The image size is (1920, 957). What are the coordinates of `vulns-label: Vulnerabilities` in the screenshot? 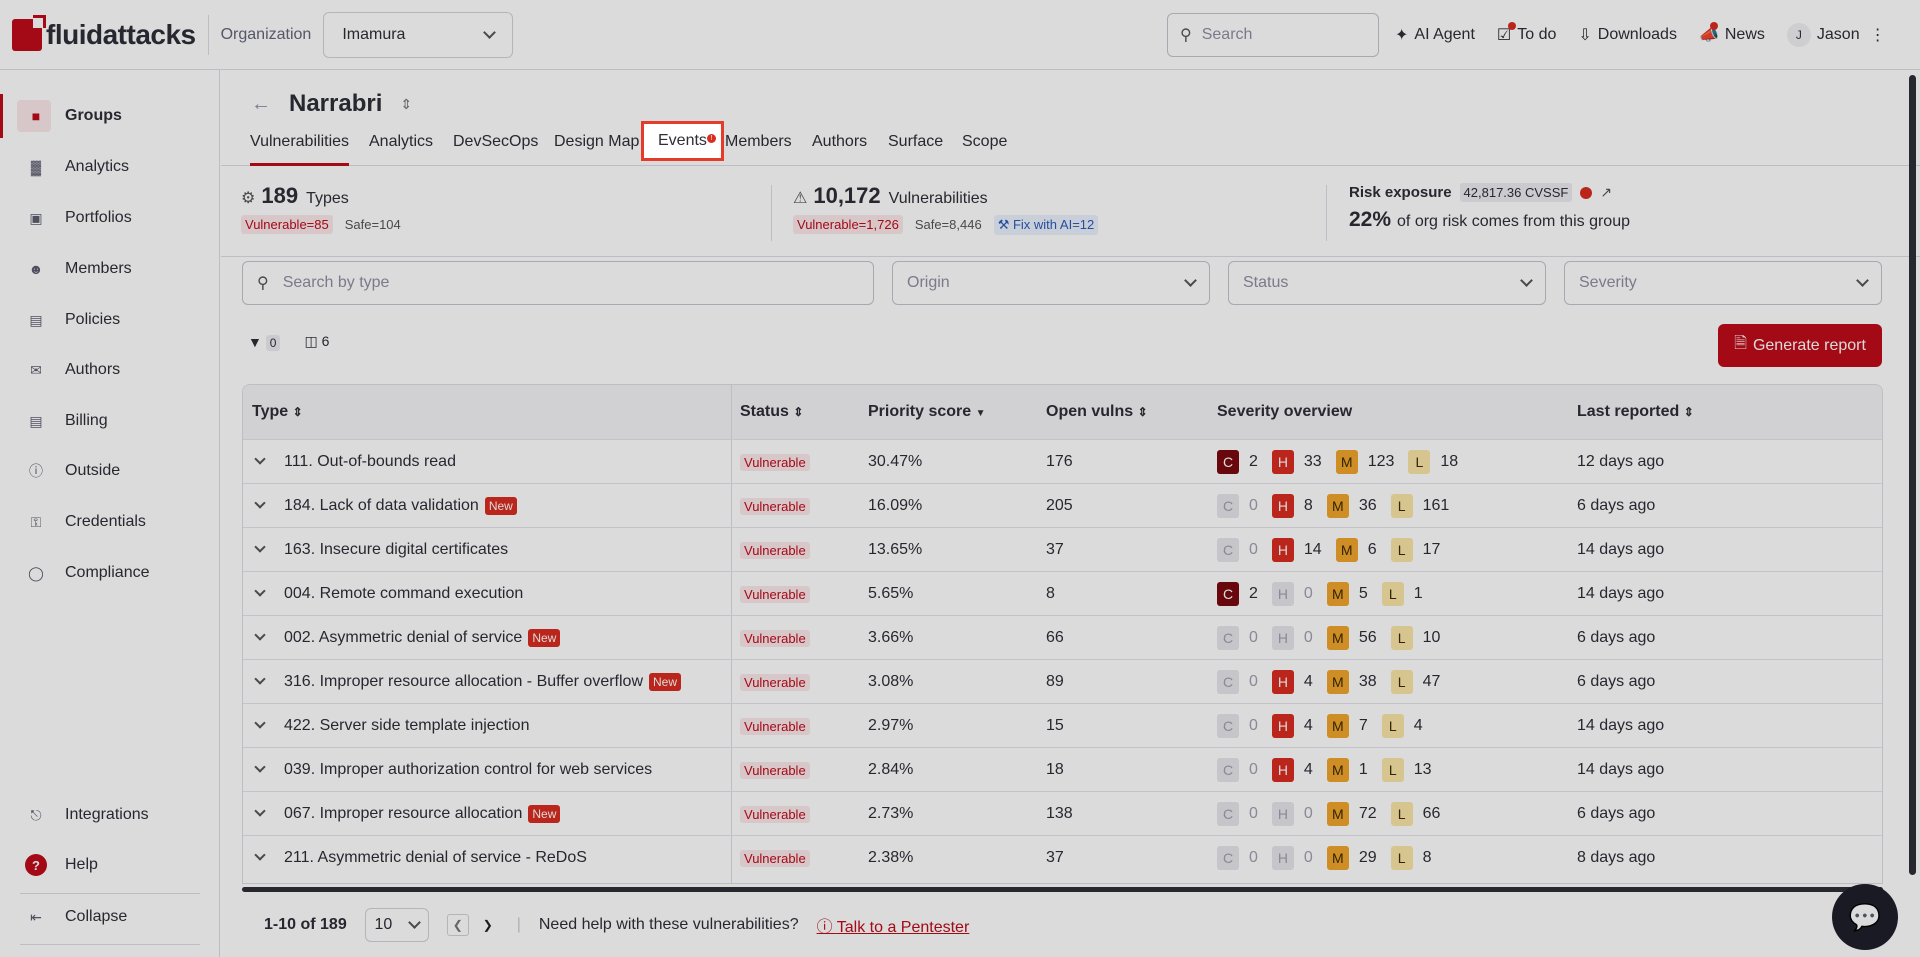 It's located at (938, 198).